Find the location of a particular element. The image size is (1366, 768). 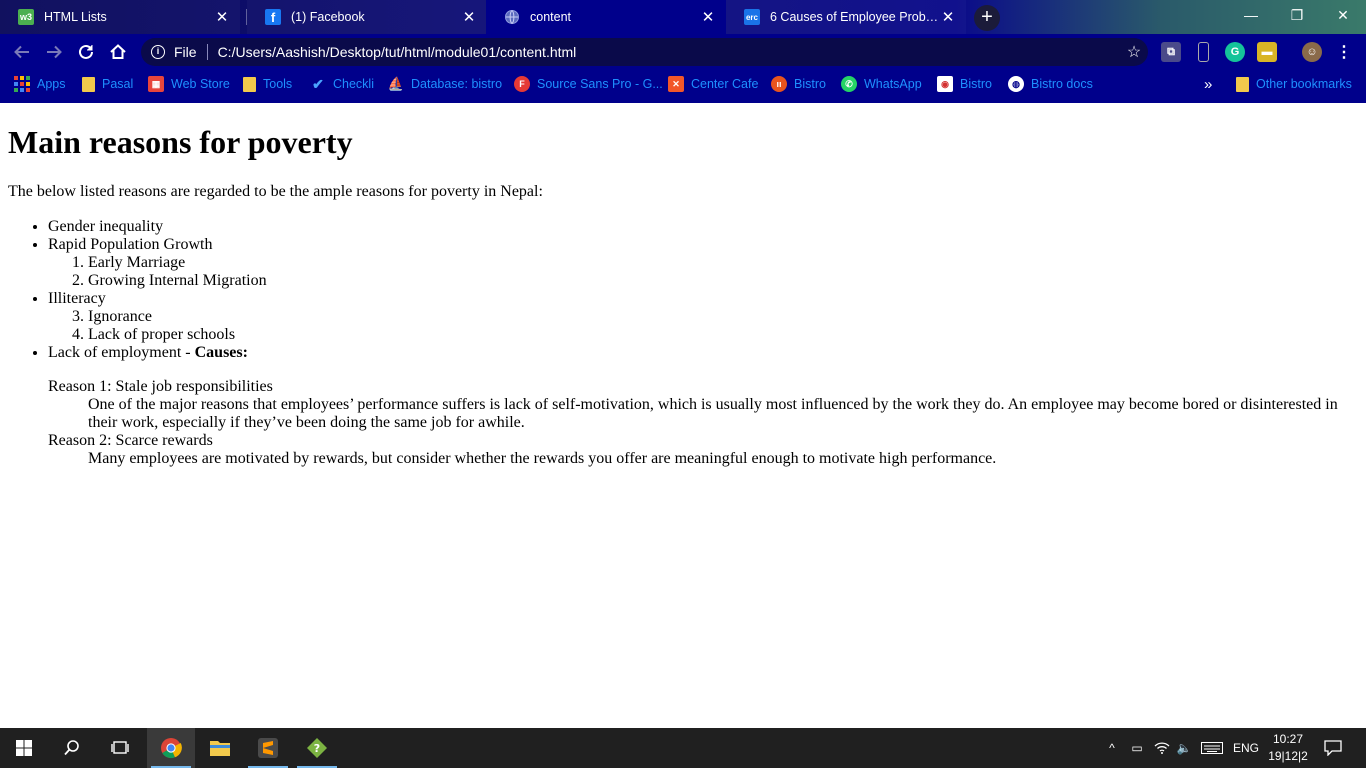

bookmark-bistro-docs: ◍ Bistro docs is located at coordinates (1050, 84).